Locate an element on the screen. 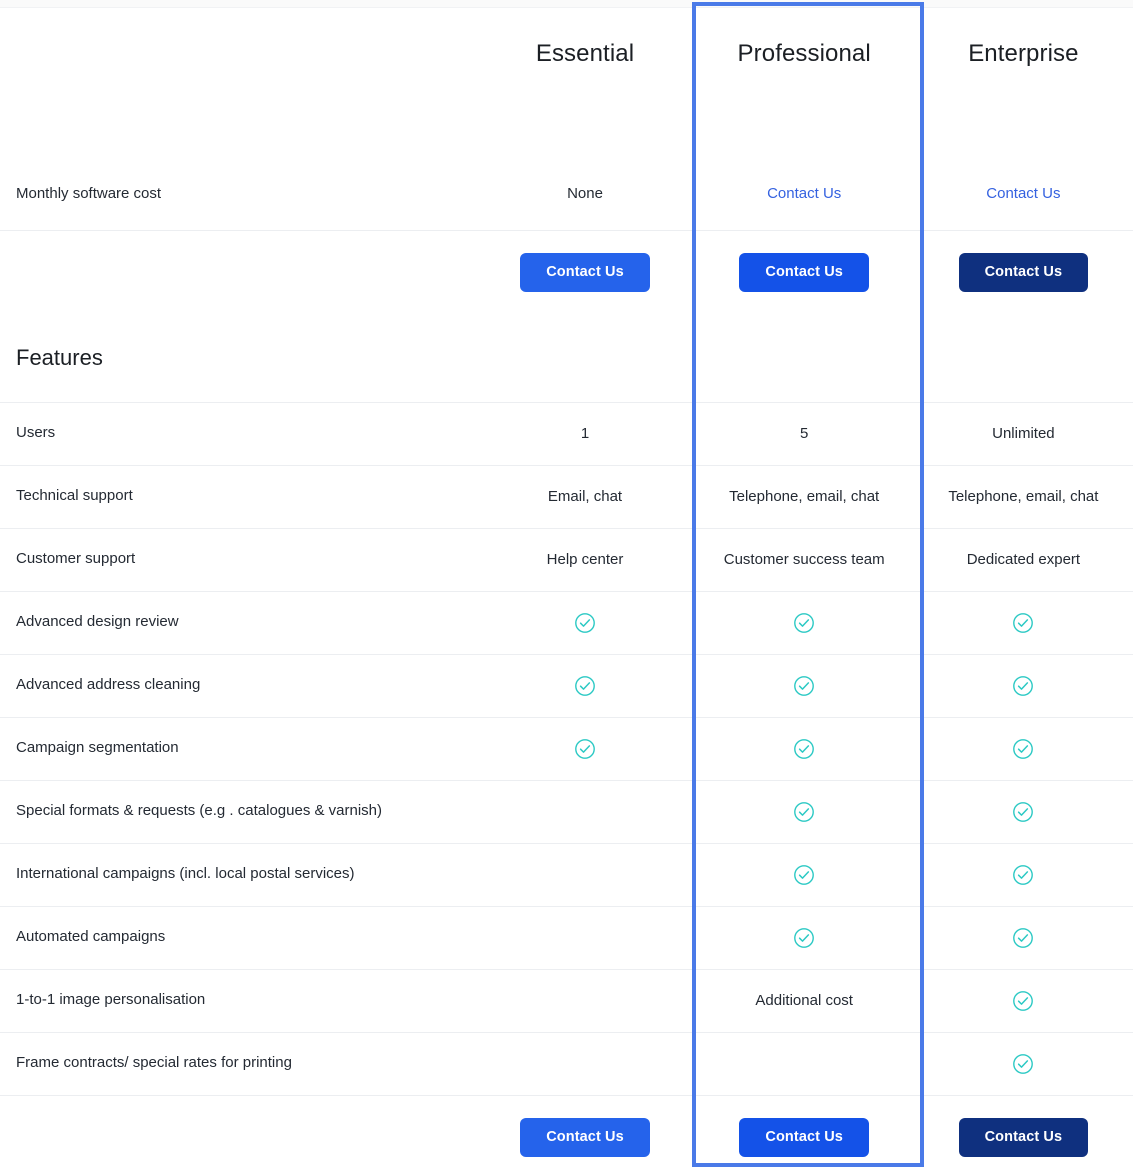 The height and width of the screenshot is (1171, 1133). monthly-cost-enterprise: Contact Us is located at coordinates (1023, 194).